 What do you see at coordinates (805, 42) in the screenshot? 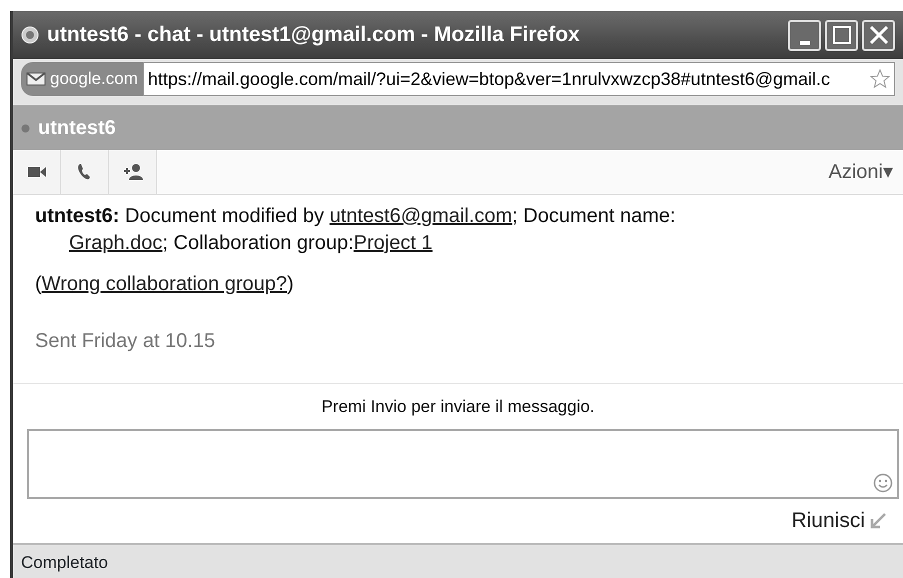
I see `minimize-icon` at bounding box center [805, 42].